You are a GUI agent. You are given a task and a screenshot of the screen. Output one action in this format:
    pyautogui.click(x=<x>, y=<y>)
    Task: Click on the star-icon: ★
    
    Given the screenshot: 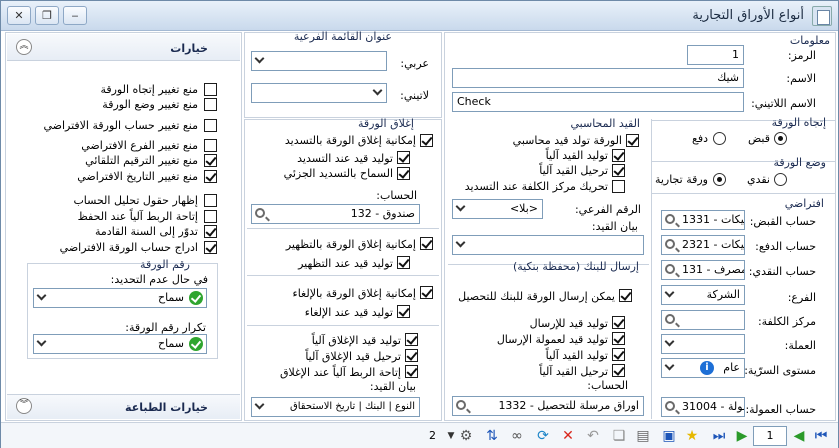 What is the action you would take?
    pyautogui.click(x=692, y=436)
    